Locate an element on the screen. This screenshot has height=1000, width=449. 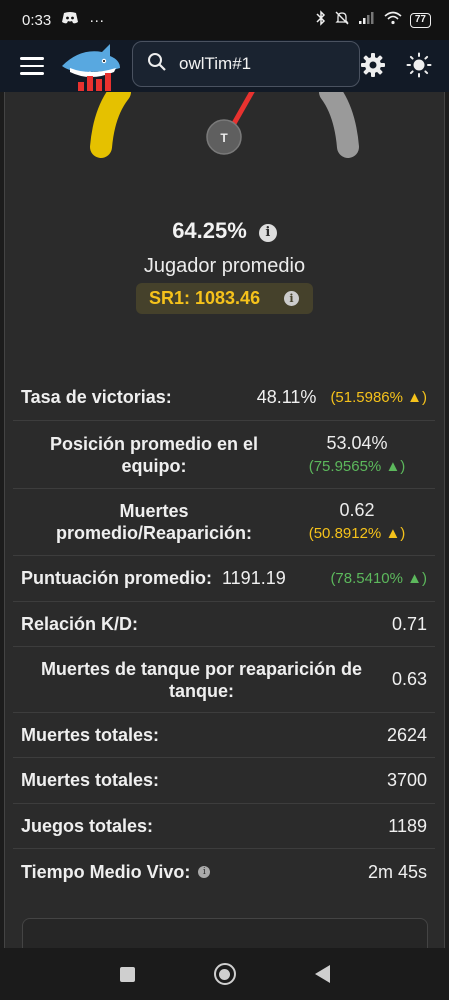
stat-value: 1189 is located at coordinates (407, 825).